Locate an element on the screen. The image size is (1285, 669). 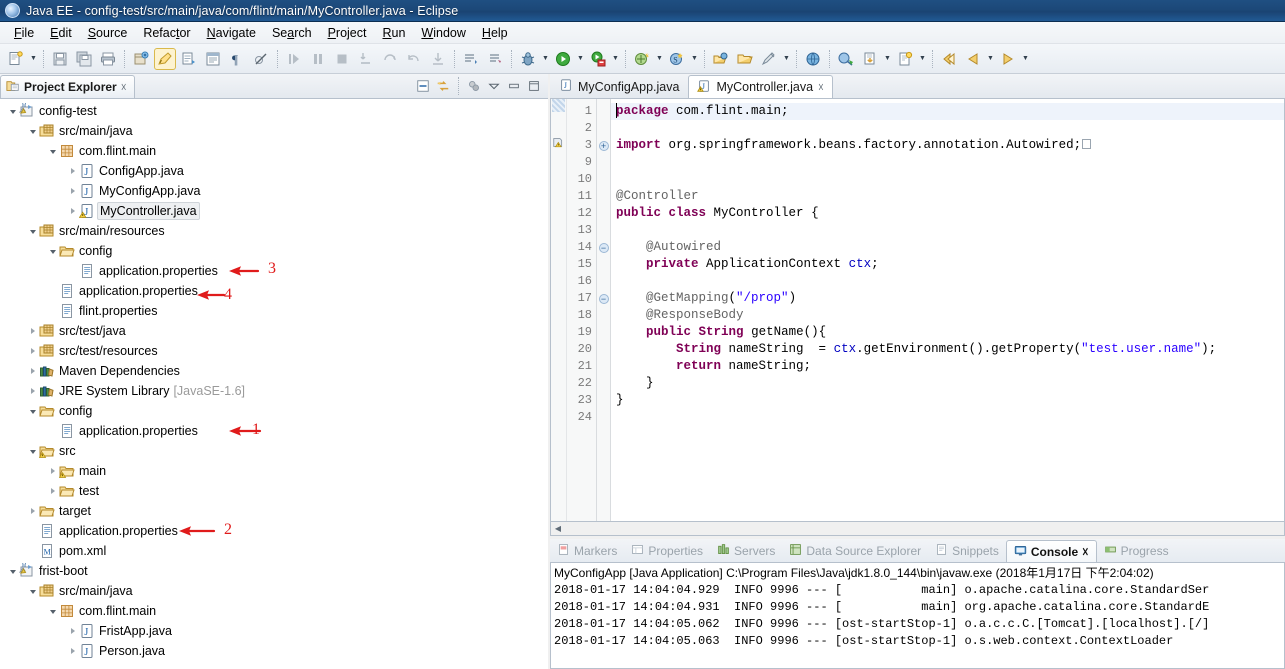
new-file-icon is located at coordinates (905, 59).